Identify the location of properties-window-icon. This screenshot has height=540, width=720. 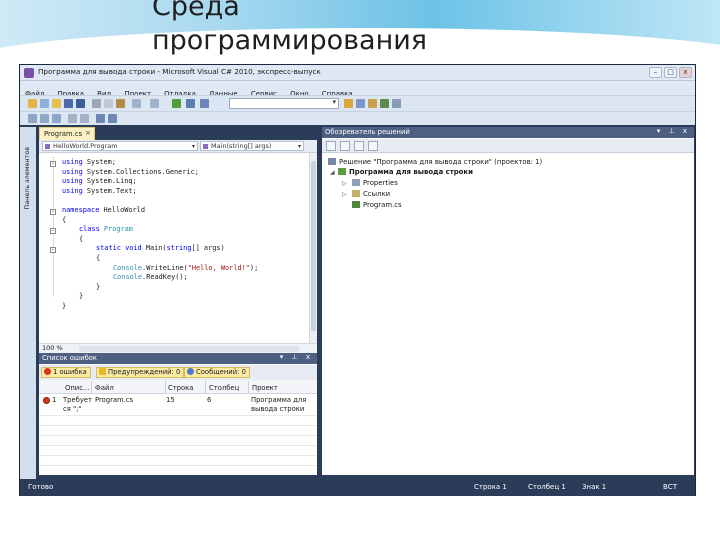
(360, 103).